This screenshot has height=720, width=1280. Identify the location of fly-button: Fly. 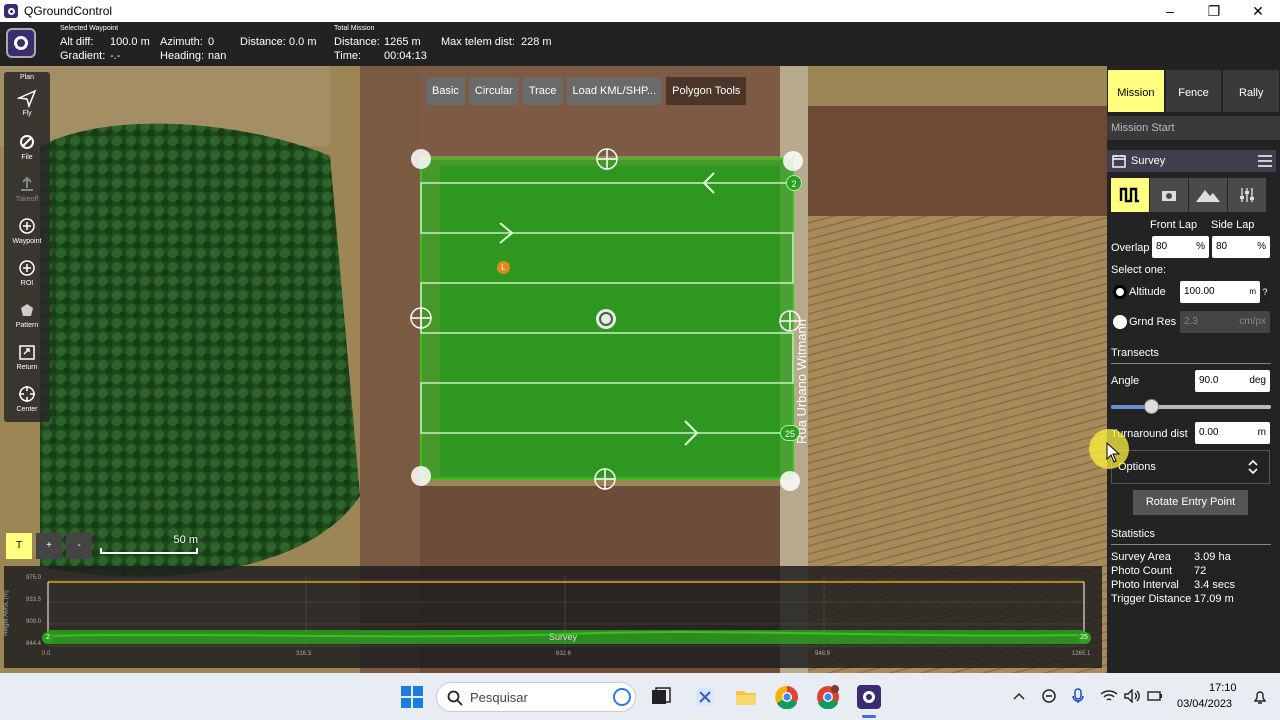
(27, 102).